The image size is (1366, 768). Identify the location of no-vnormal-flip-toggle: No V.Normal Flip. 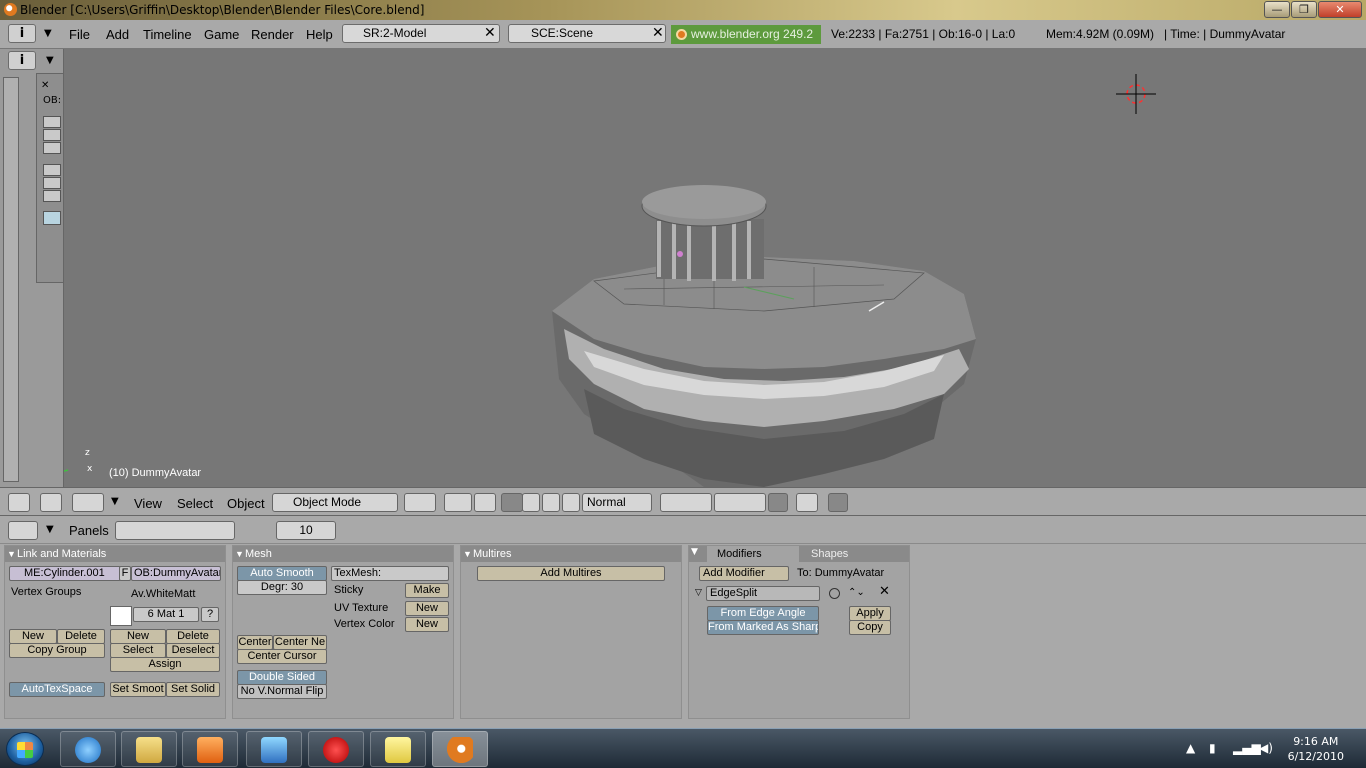
(282, 691).